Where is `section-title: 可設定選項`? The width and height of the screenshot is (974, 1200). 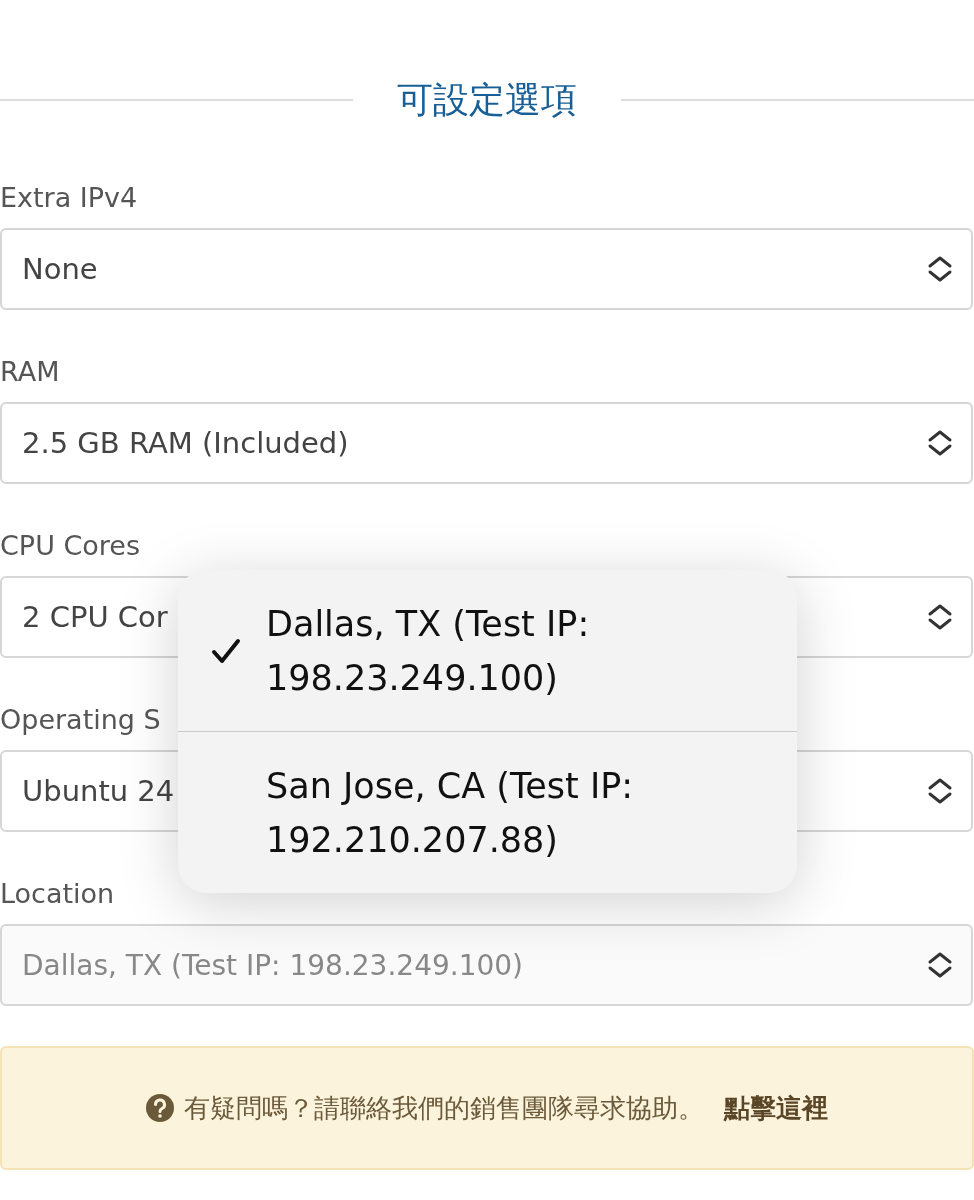 section-title: 可設定選項 is located at coordinates (487, 100).